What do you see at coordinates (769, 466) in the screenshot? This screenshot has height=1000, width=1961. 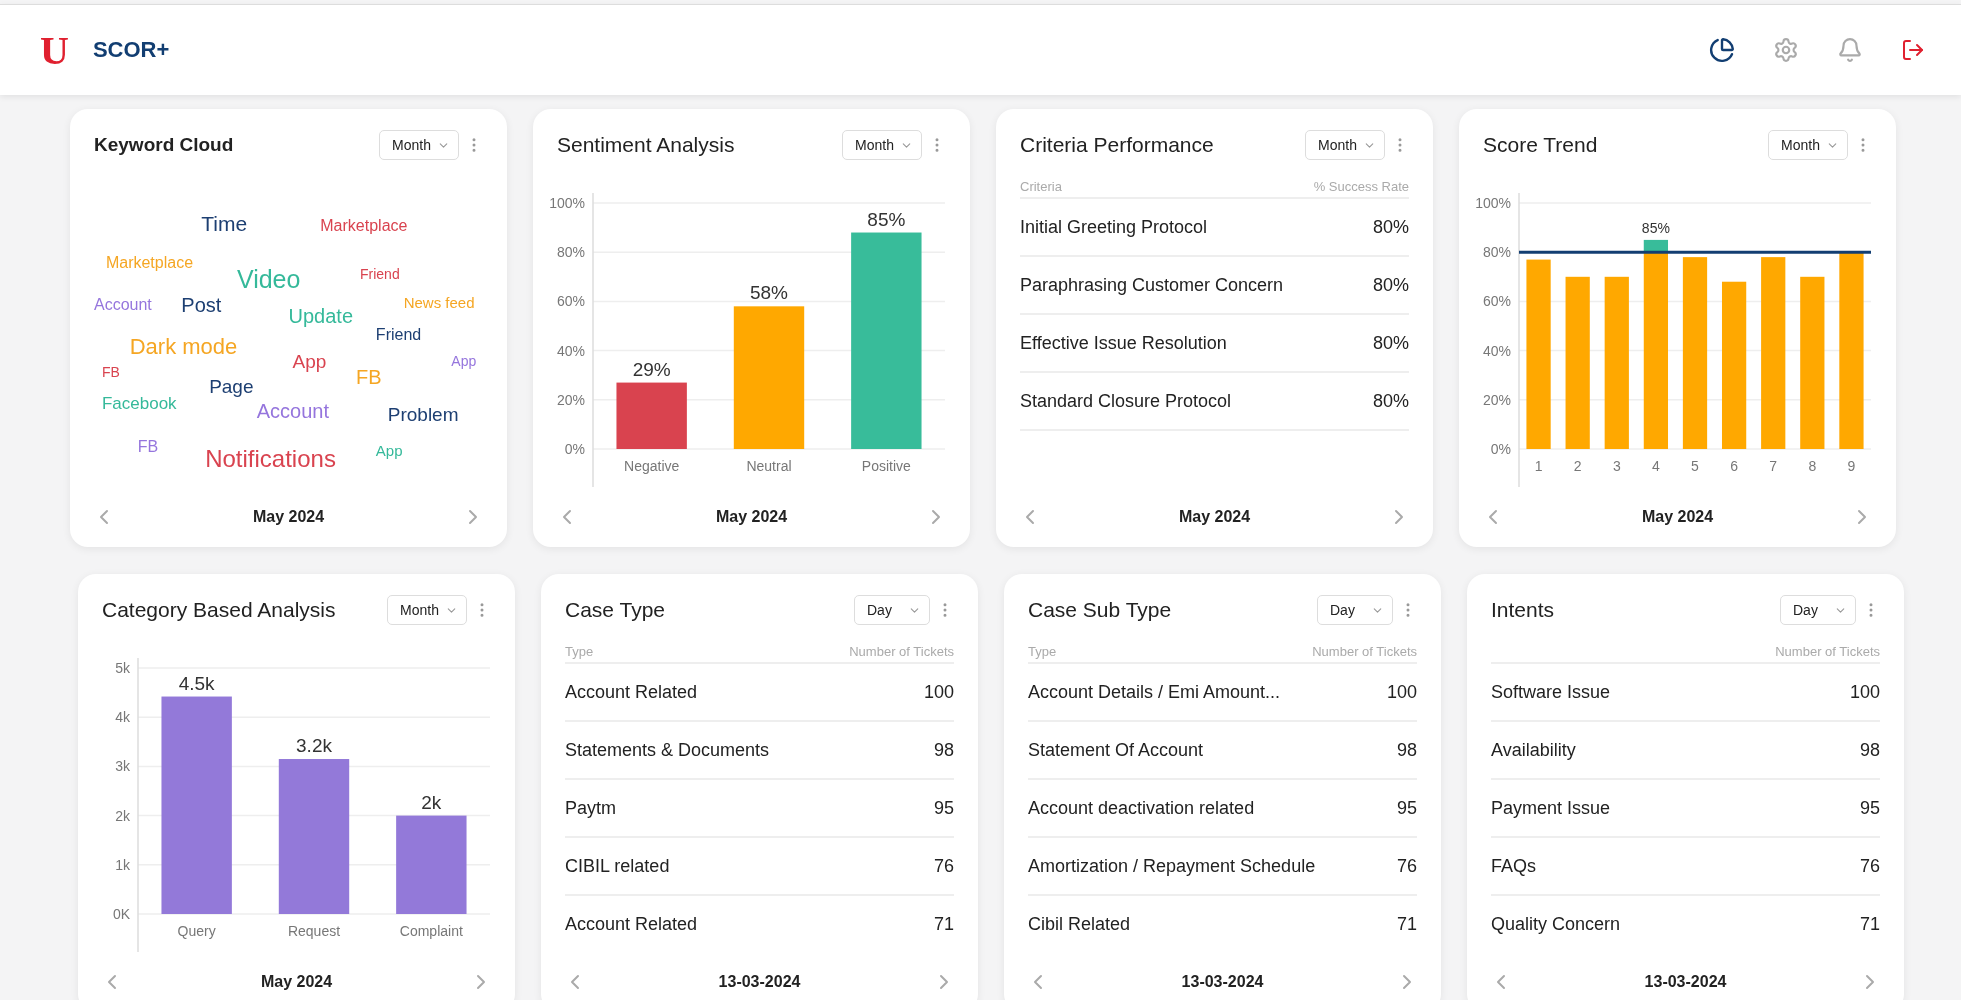 I see `axis-label: Neutral` at bounding box center [769, 466].